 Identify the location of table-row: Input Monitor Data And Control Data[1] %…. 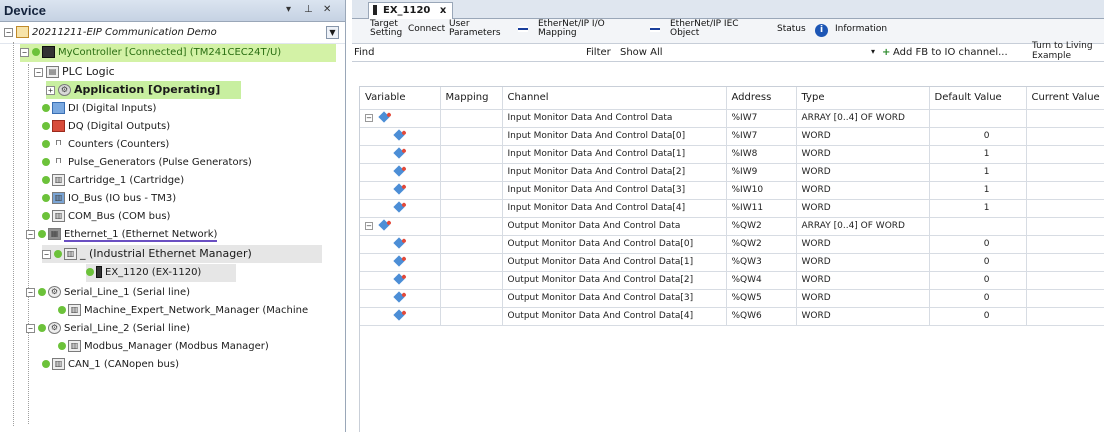
(732, 154).